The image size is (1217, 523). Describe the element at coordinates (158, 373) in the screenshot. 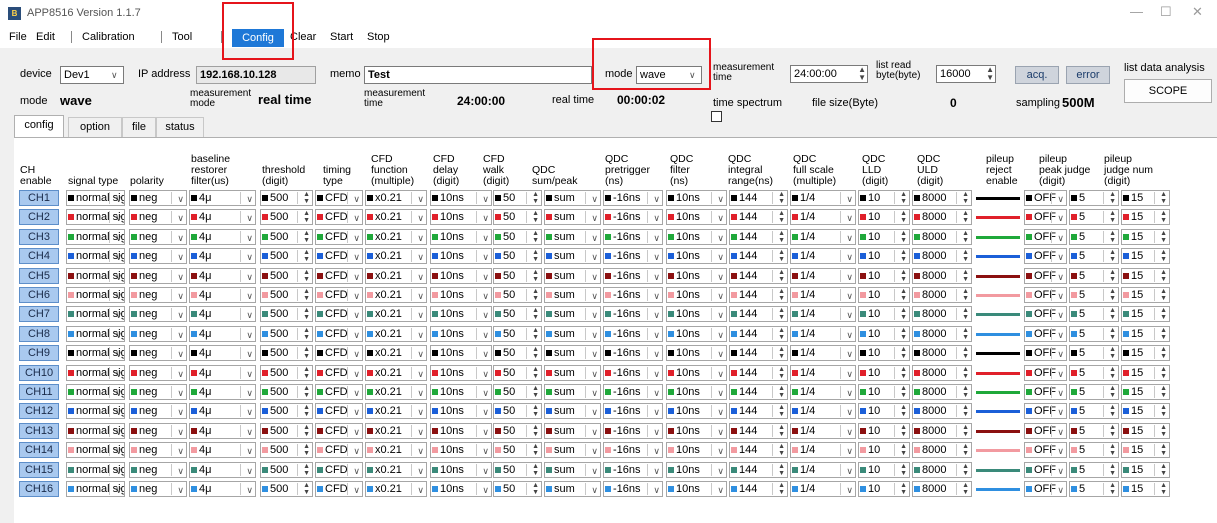

I see `polarity-select: neg ∨` at that location.